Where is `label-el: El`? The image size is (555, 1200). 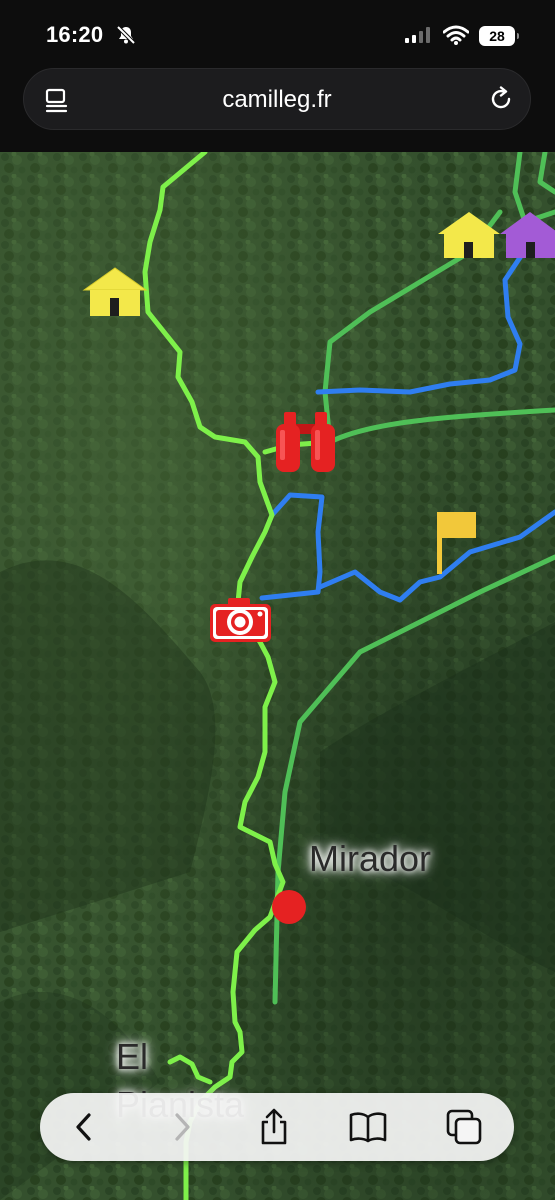 label-el: El is located at coordinates (132, 1056).